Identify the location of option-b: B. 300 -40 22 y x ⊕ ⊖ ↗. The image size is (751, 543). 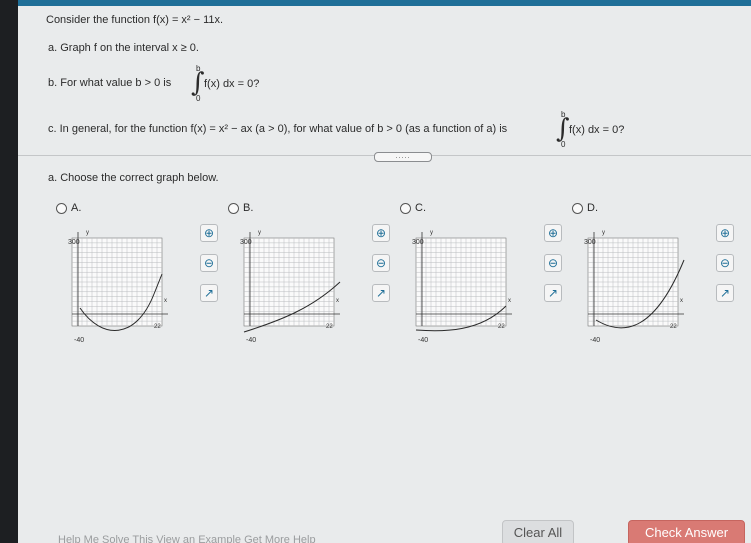
(307, 277).